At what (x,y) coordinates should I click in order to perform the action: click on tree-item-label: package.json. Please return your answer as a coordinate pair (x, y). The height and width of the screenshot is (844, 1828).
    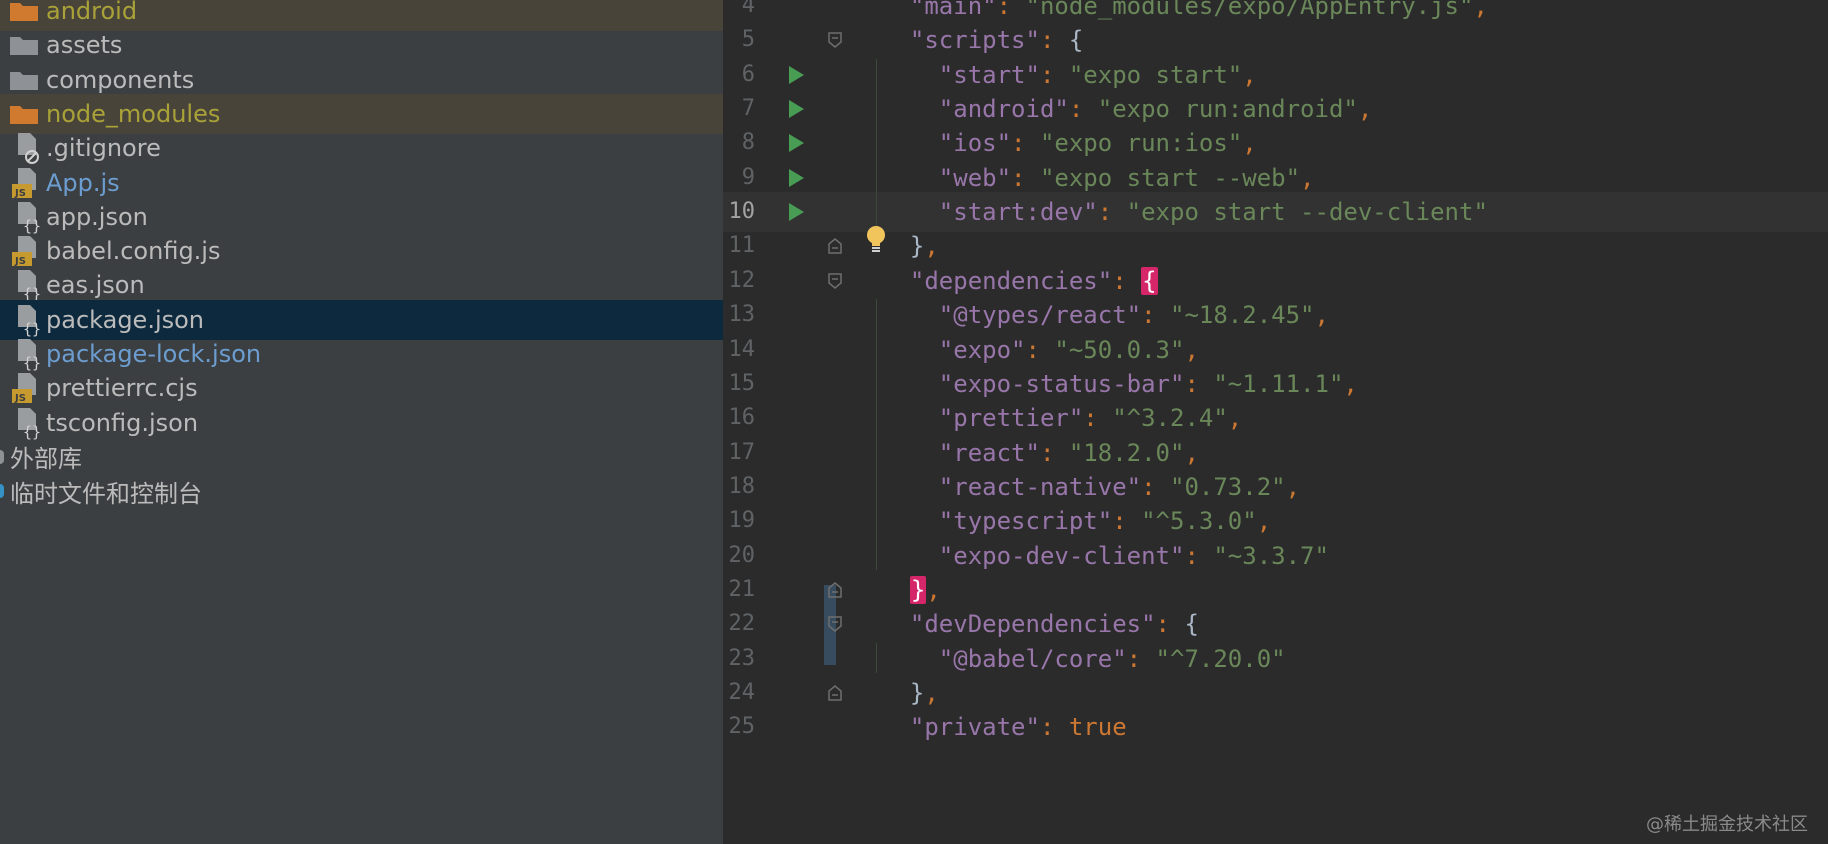
    Looking at the image, I should click on (125, 319).